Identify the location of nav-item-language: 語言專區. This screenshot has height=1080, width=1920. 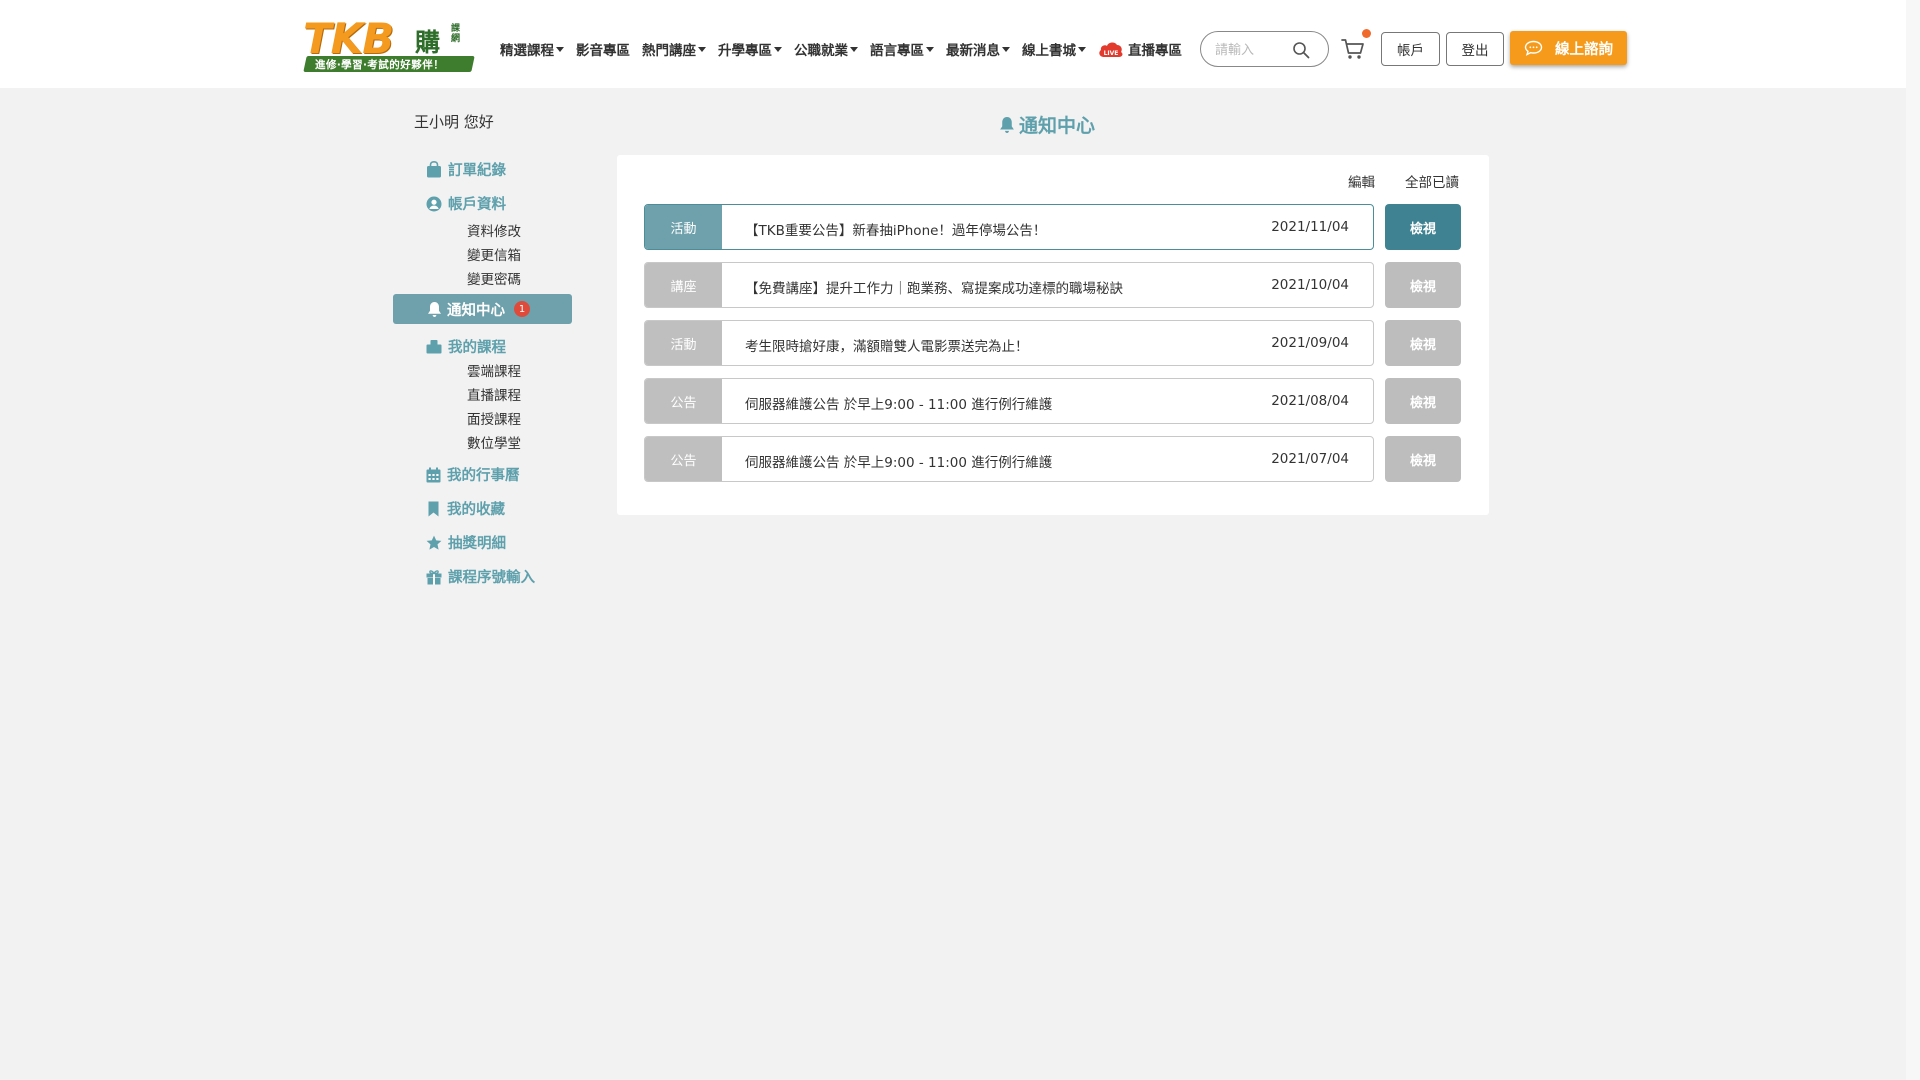
(902, 49).